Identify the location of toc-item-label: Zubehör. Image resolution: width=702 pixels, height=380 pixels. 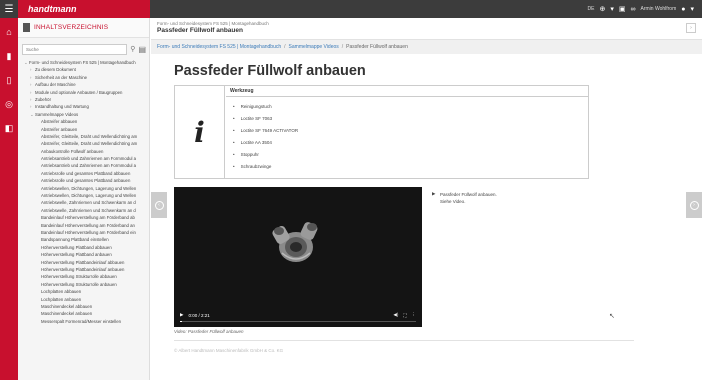
(43, 99).